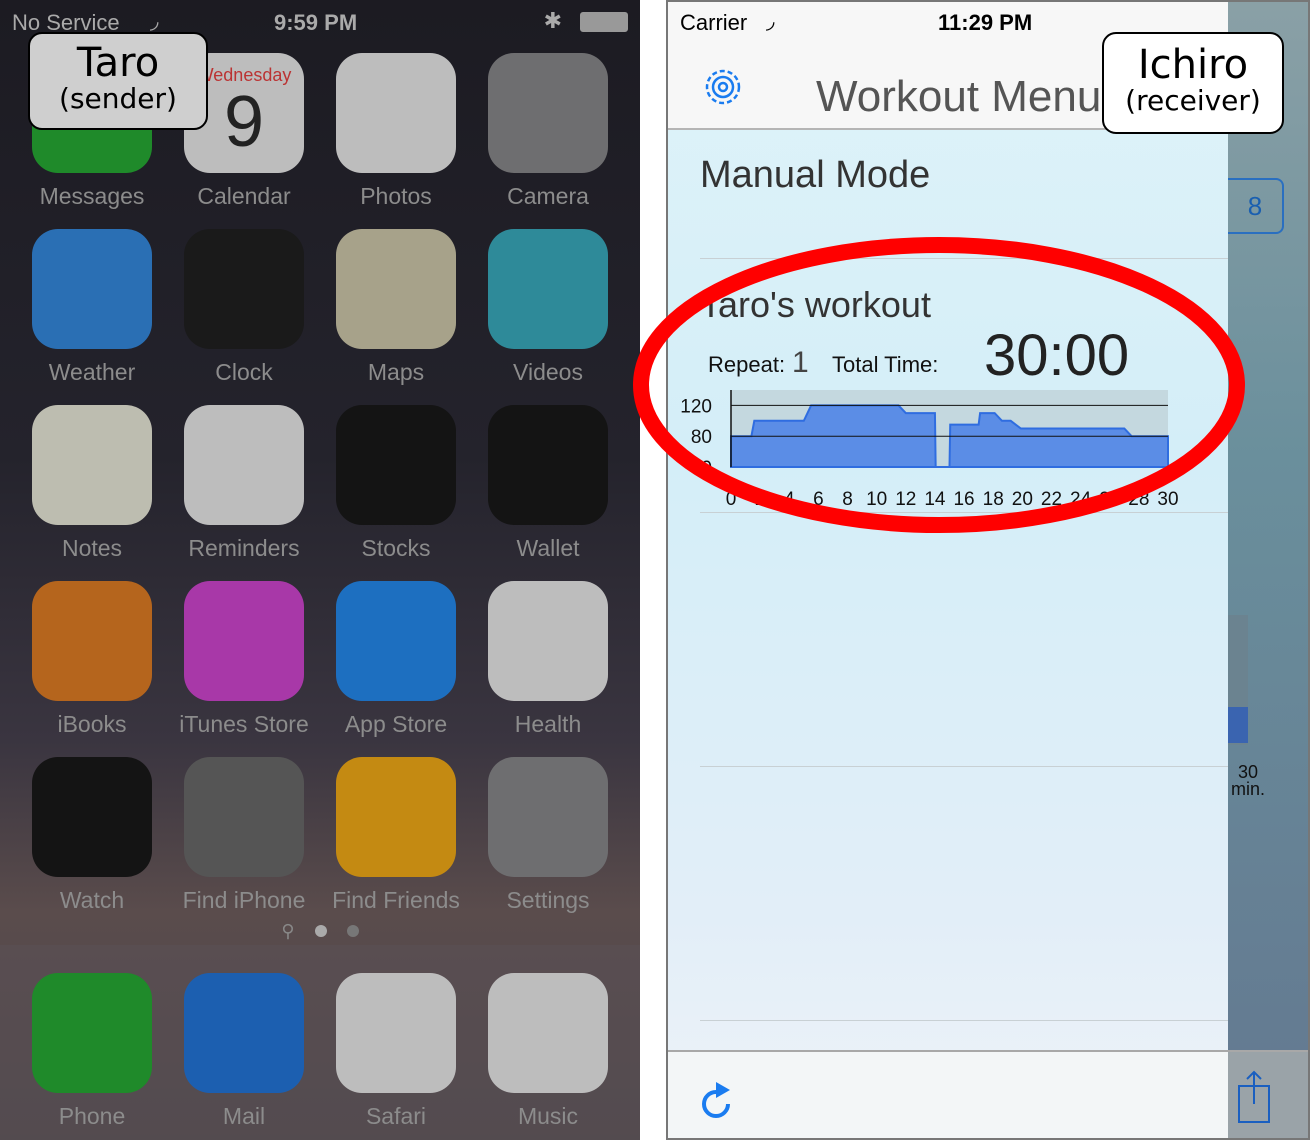 The height and width of the screenshot is (1140, 1310). I want to click on dock: Phone Mail Safari Music, so click(320, 1042).